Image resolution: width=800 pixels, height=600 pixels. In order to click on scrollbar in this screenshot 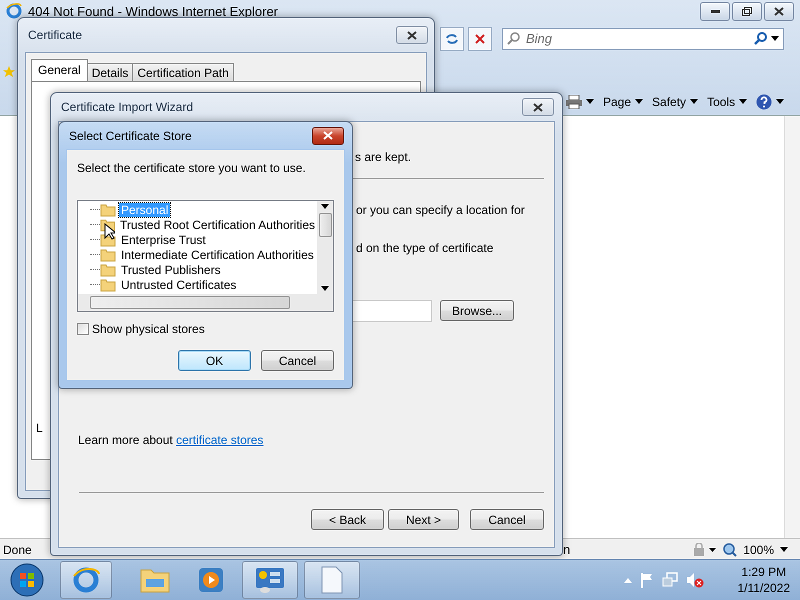, I will do `click(792, 327)`.